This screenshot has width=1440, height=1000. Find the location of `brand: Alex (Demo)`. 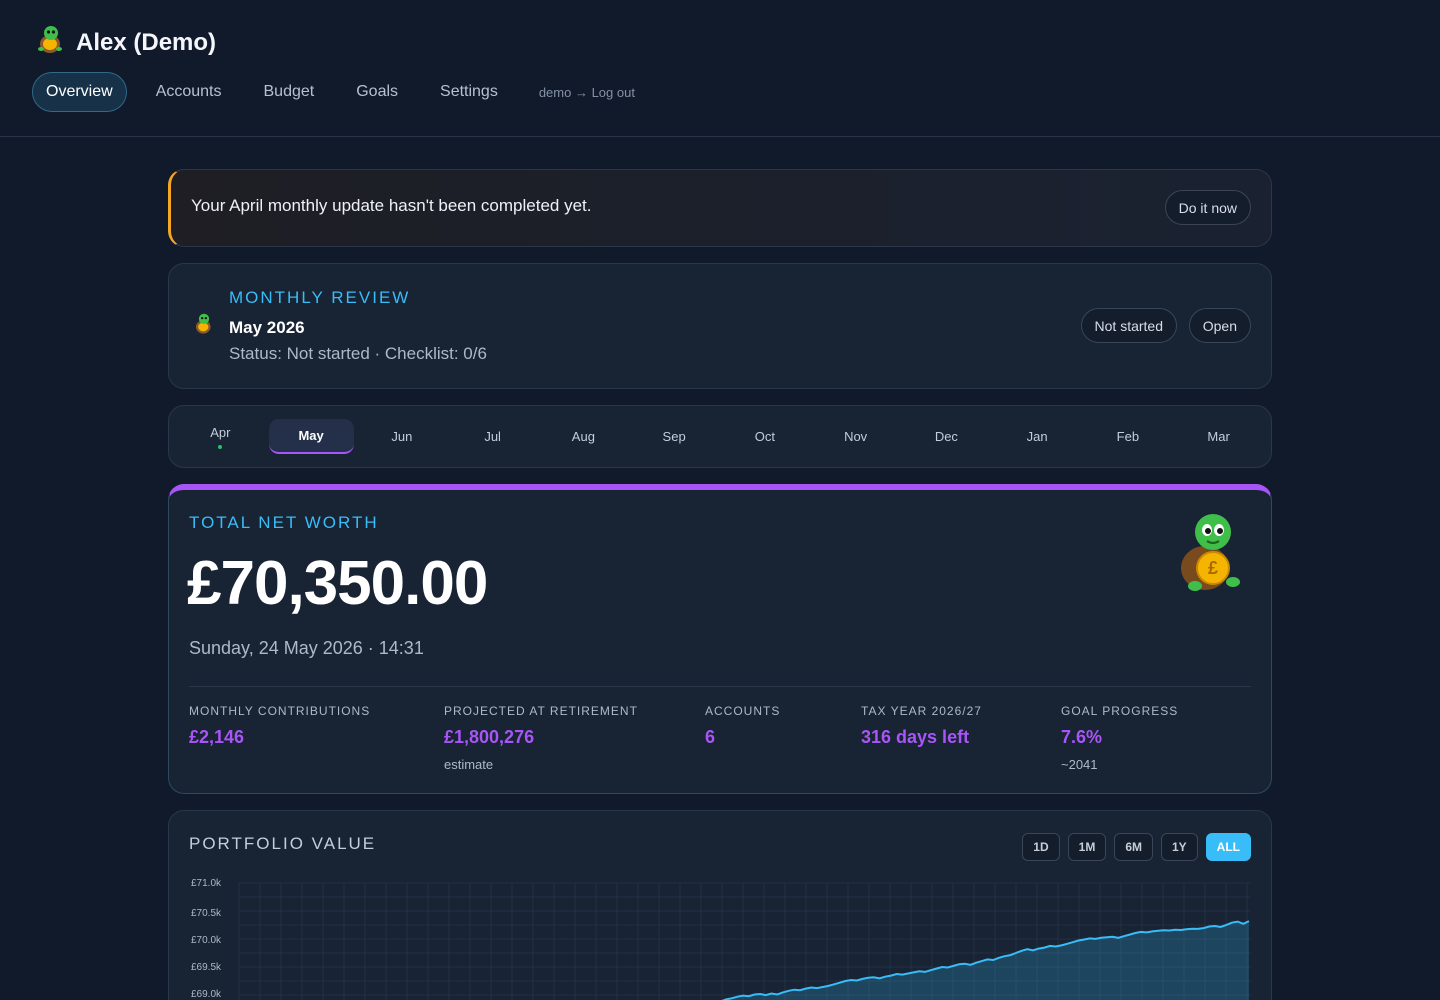

brand: Alex (Demo) is located at coordinates (126, 42).